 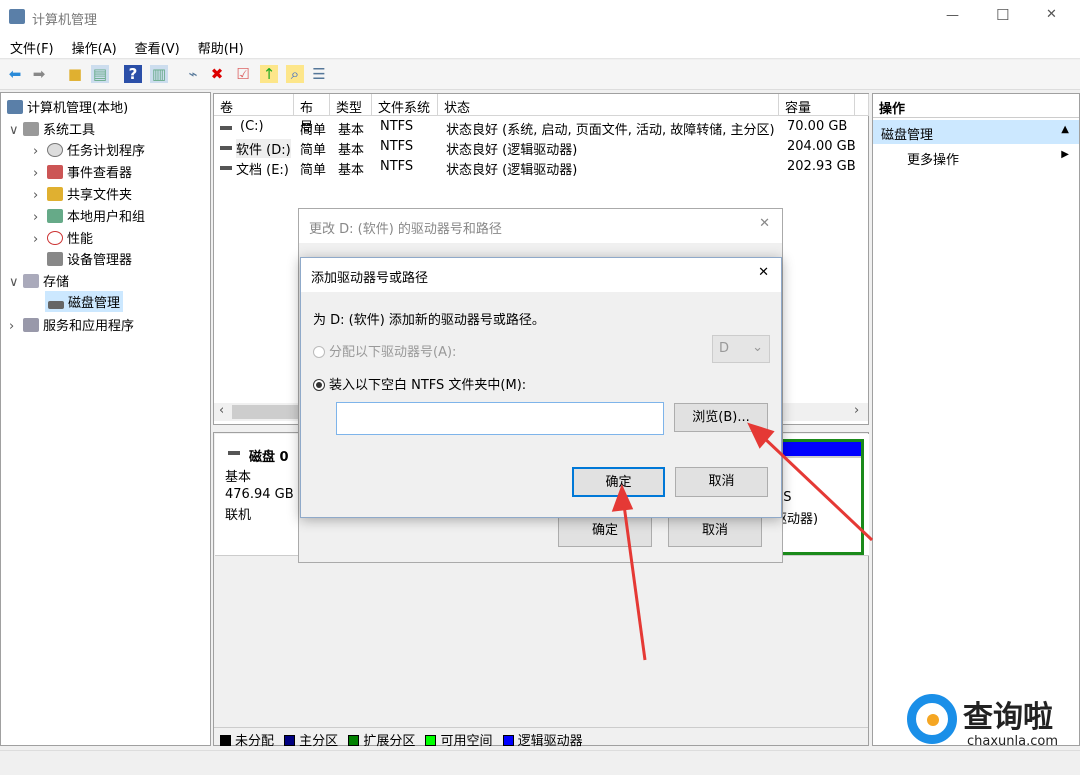 What do you see at coordinates (629, 572) in the screenshot?
I see `arrow-to-ok` at bounding box center [629, 572].